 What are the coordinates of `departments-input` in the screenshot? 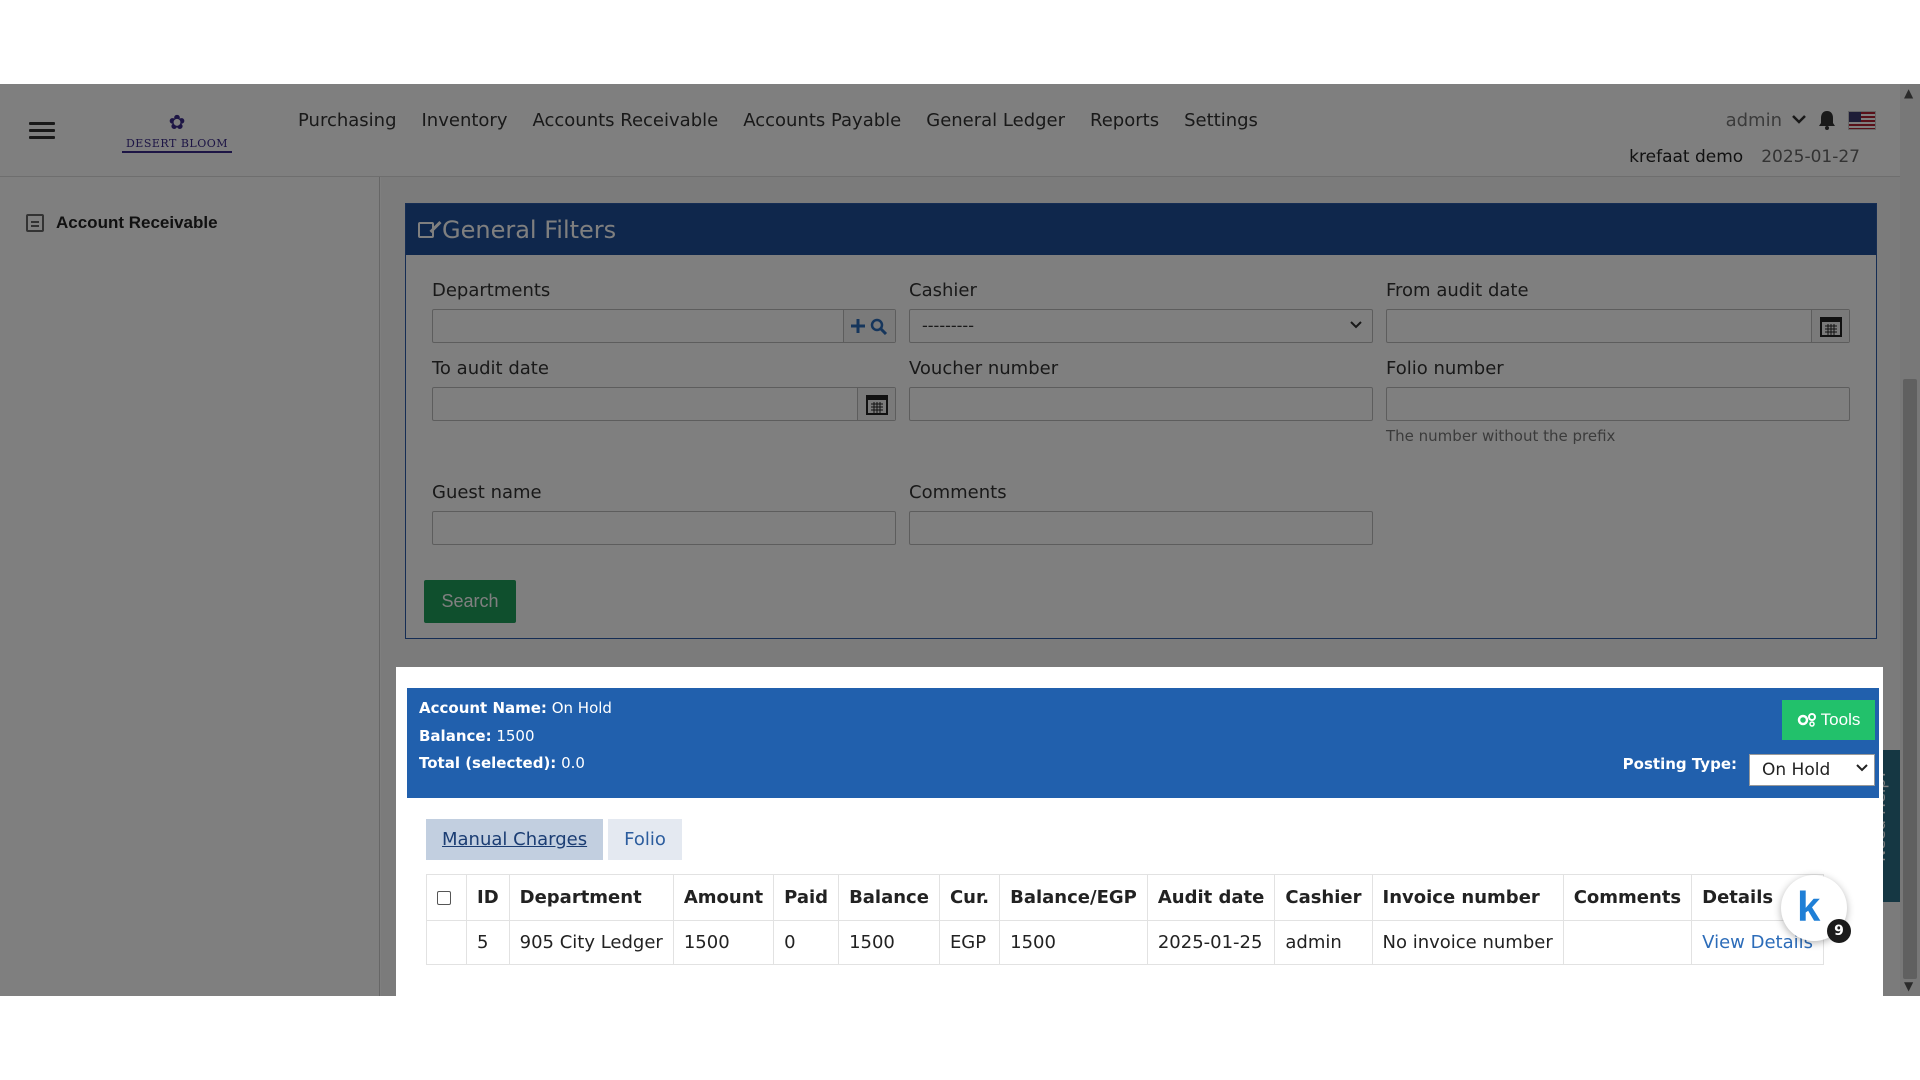 It's located at (664, 326).